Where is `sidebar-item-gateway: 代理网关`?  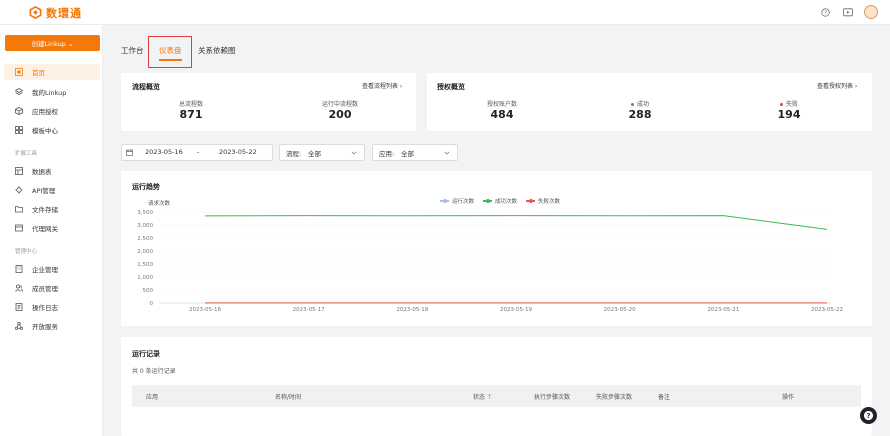
sidebar-item-gateway: 代理网关 is located at coordinates (52, 228).